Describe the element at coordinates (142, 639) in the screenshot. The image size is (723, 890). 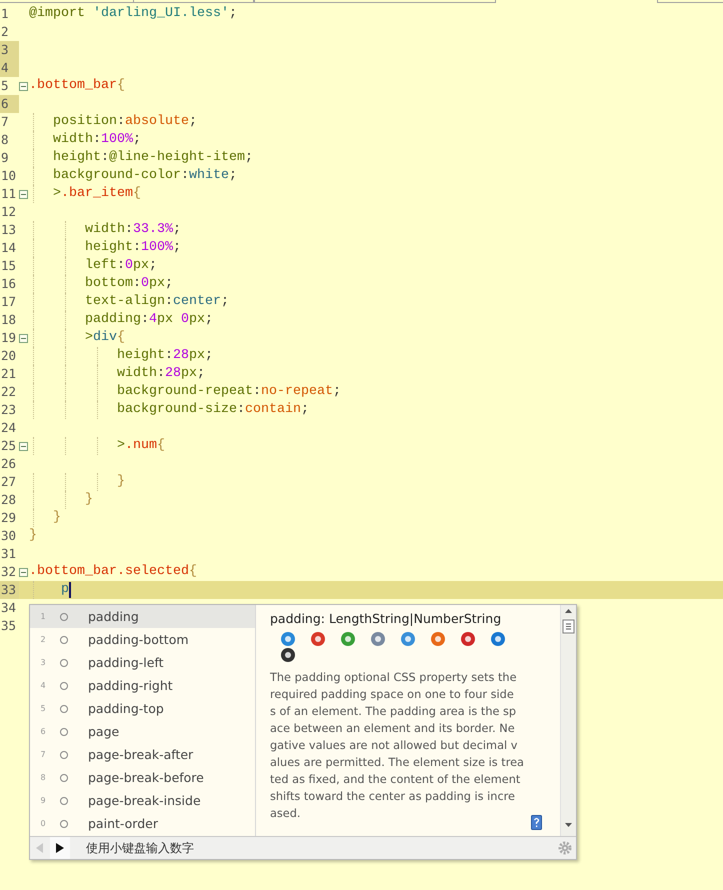
I see `suggestion-item: 2 padding-bottom` at that location.